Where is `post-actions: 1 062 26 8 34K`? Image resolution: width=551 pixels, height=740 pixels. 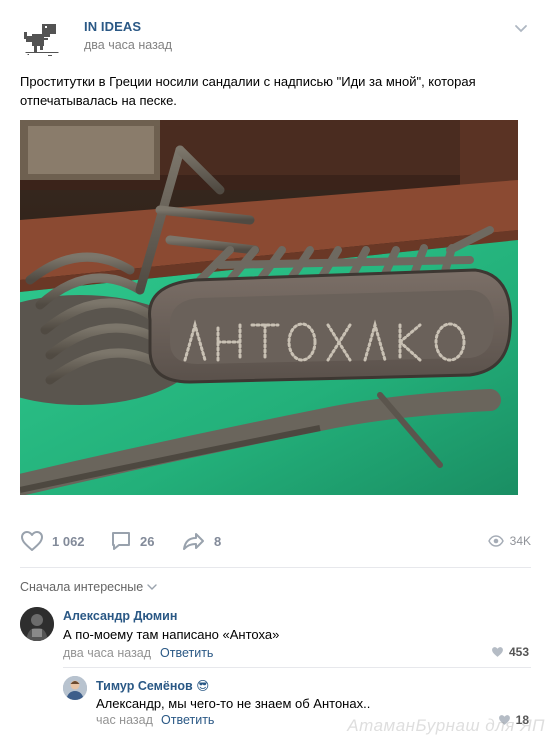
post-actions: 1 062 26 8 34K is located at coordinates (275, 541).